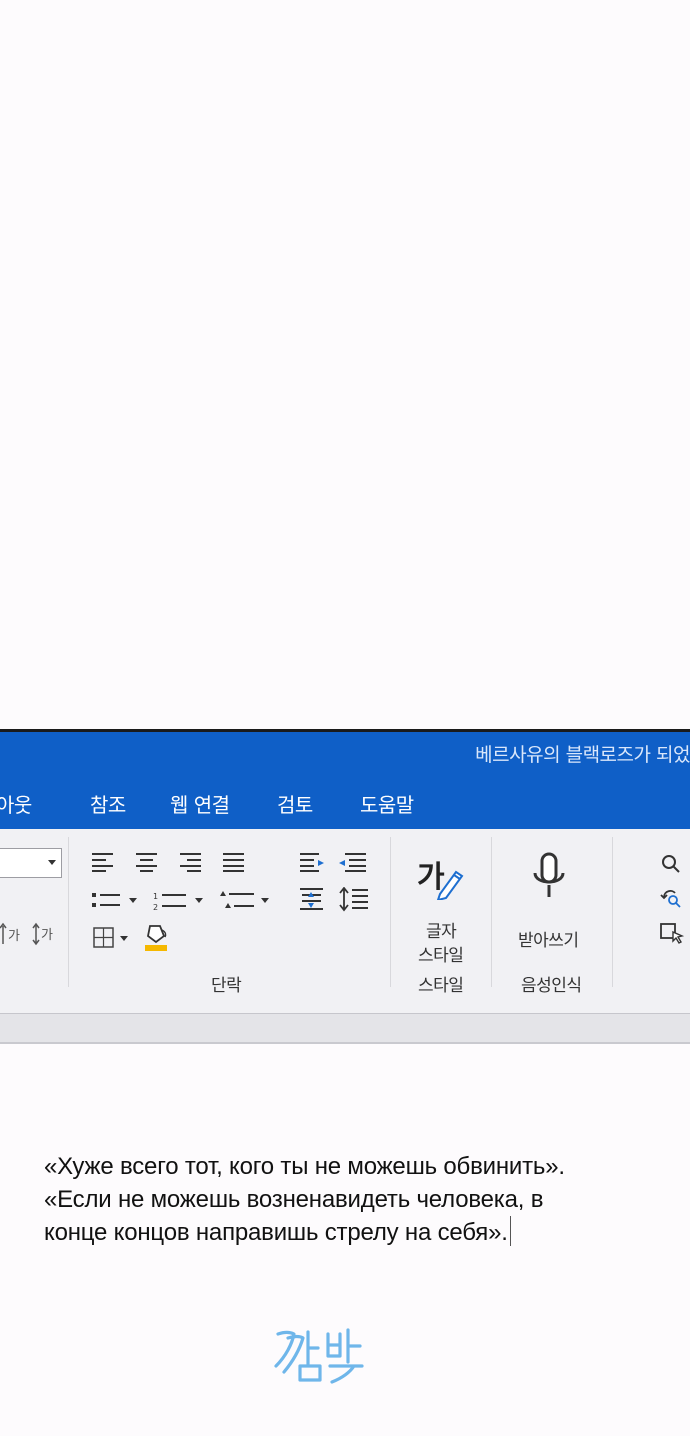 The height and width of the screenshot is (1436, 690). Describe the element at coordinates (672, 898) in the screenshot. I see `replace-icon` at that location.